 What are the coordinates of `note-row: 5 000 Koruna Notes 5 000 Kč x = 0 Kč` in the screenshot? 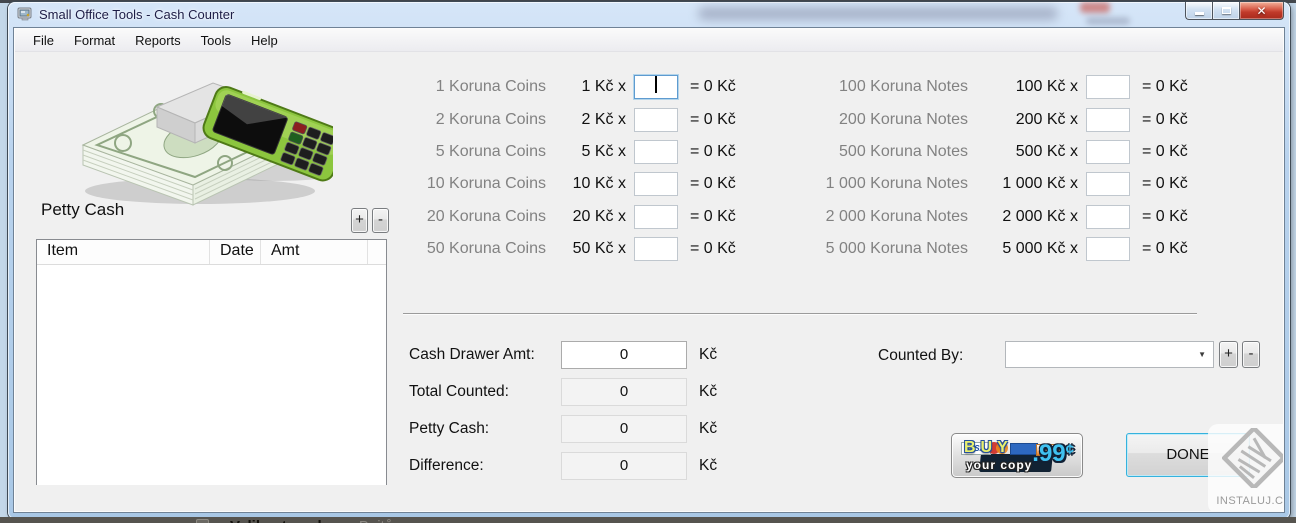 It's located at (979, 249).